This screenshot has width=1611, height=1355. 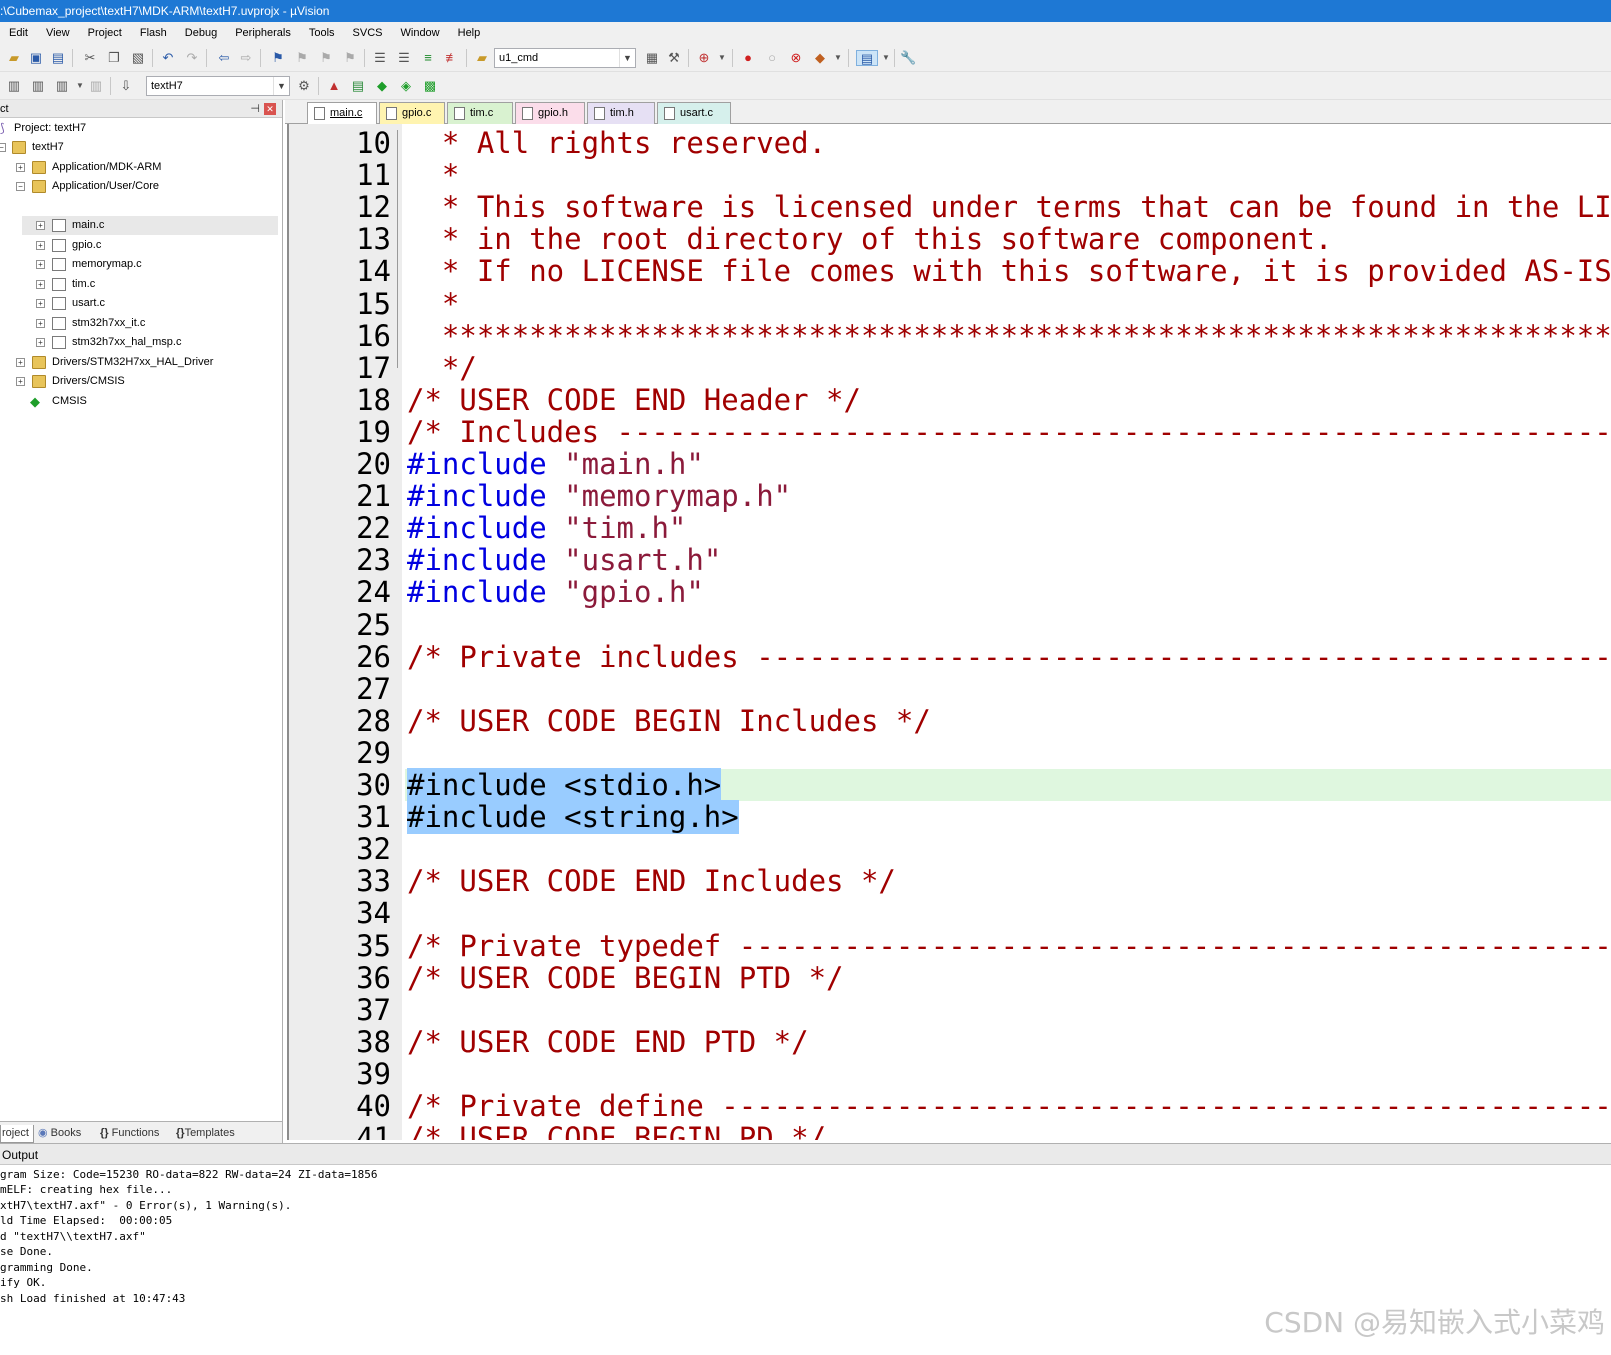 What do you see at coordinates (950, 1010) in the screenshot?
I see `code-line: 37` at bounding box center [950, 1010].